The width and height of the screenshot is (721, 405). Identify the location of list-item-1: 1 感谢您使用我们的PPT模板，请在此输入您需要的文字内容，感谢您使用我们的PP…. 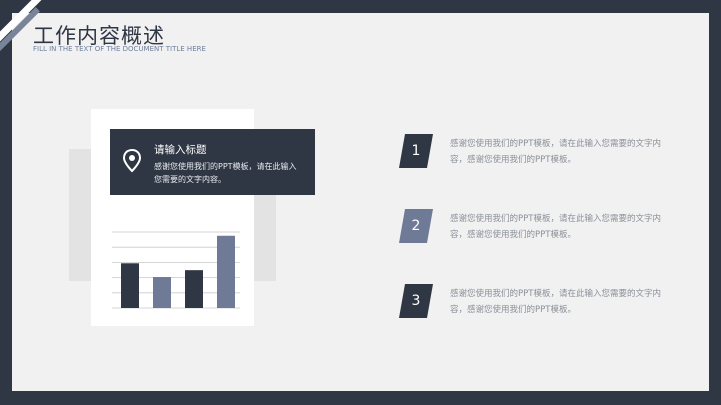
(534, 151).